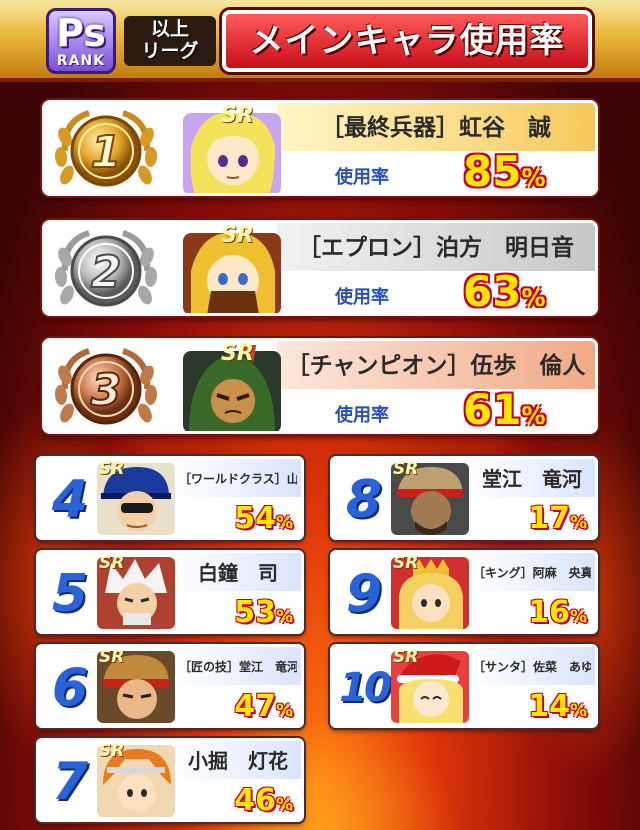  What do you see at coordinates (320, 386) in the screenshot?
I see `rank-card-3: 3 SR ［チャンピオン］伍歩 倫人 使用率 61%` at bounding box center [320, 386].